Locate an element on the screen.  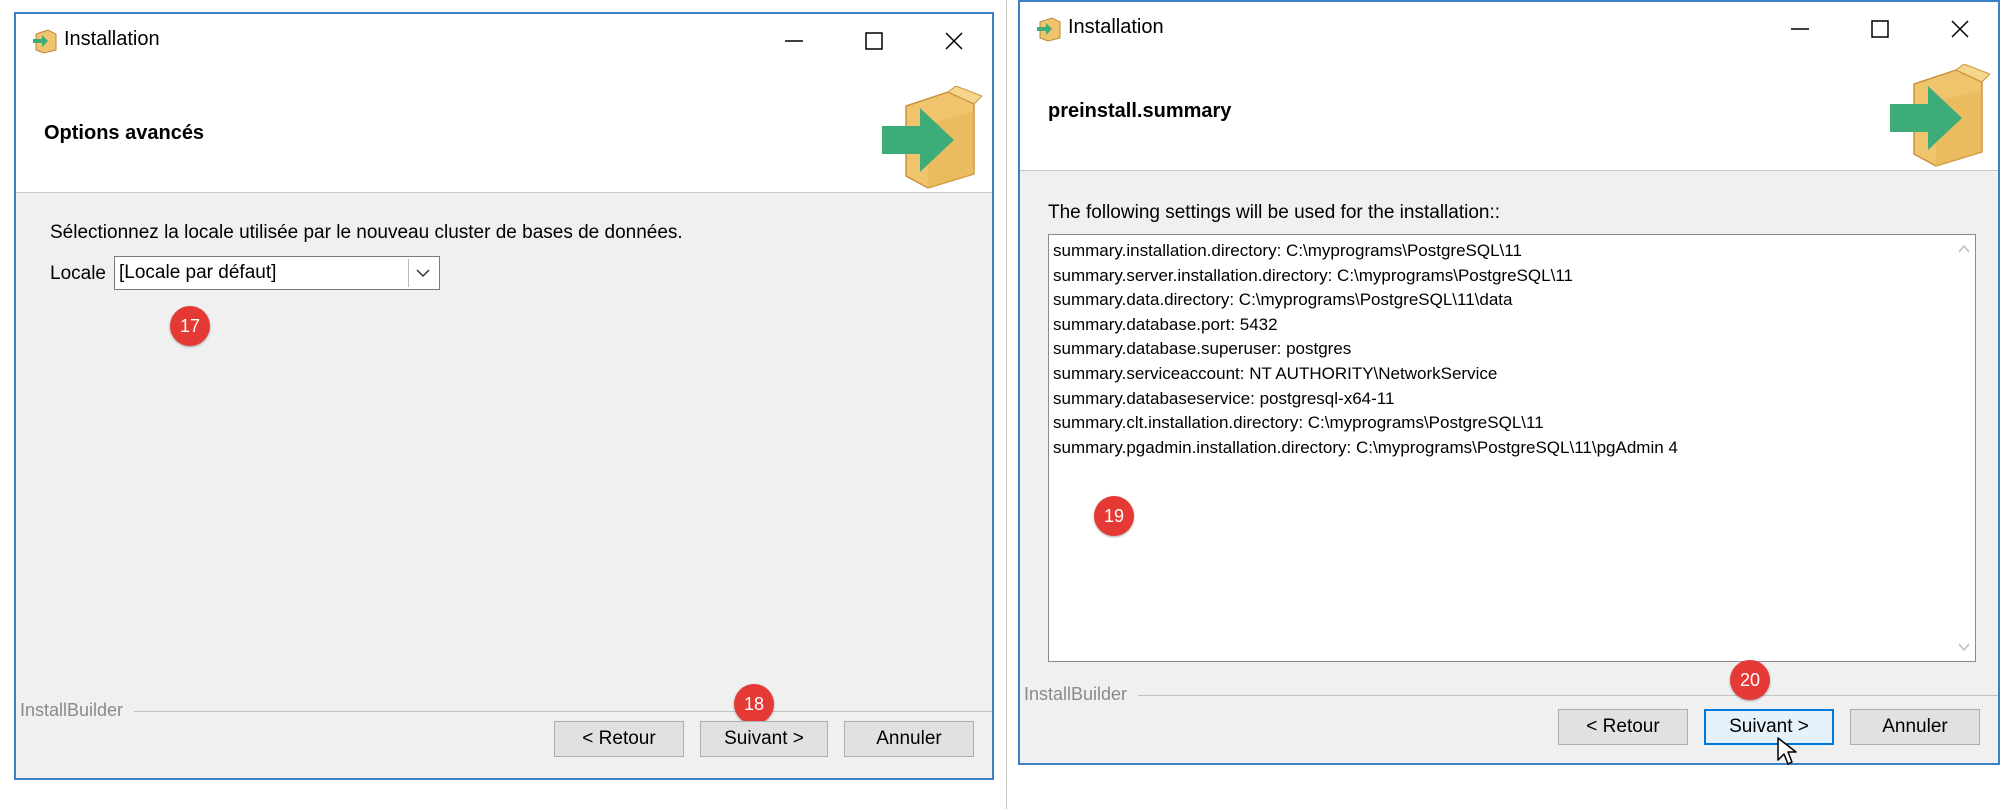
scroll-up-icon is located at coordinates (1964, 249).